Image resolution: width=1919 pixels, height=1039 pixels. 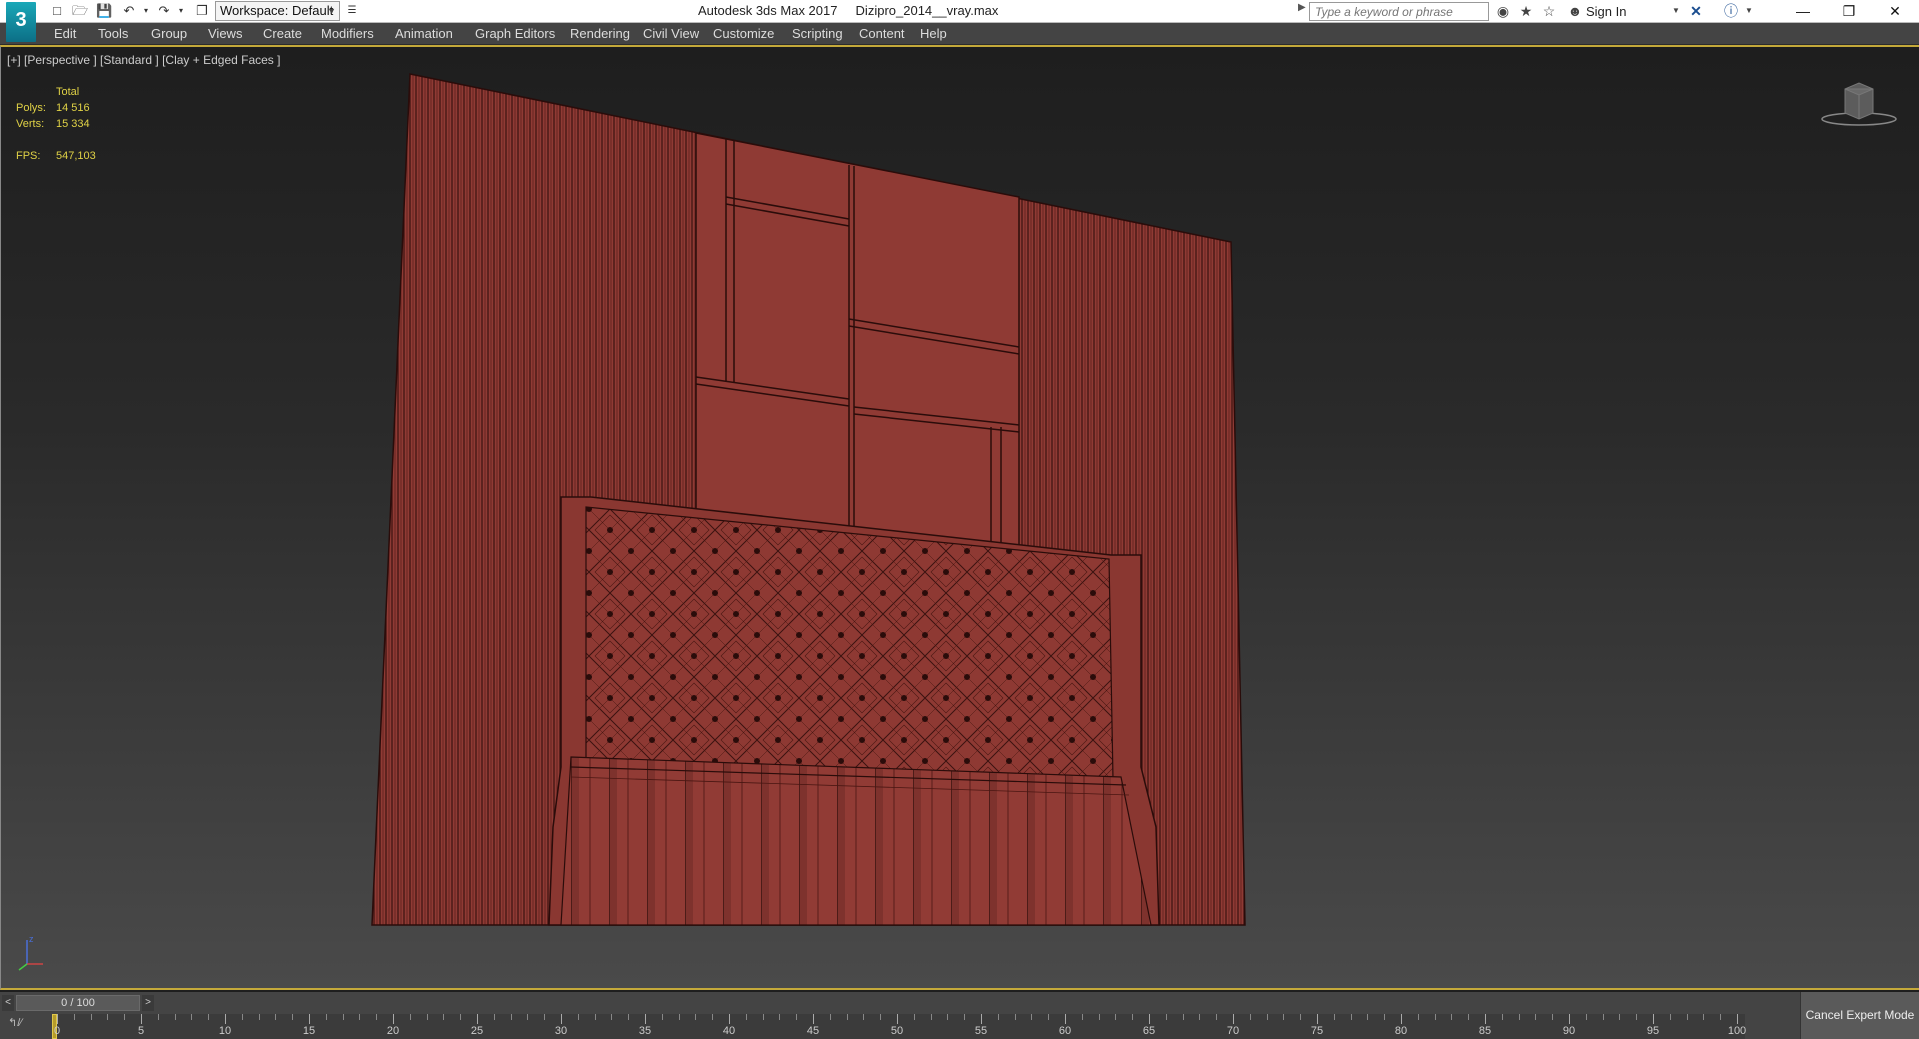 I want to click on menu-animation: Animation, so click(x=424, y=33).